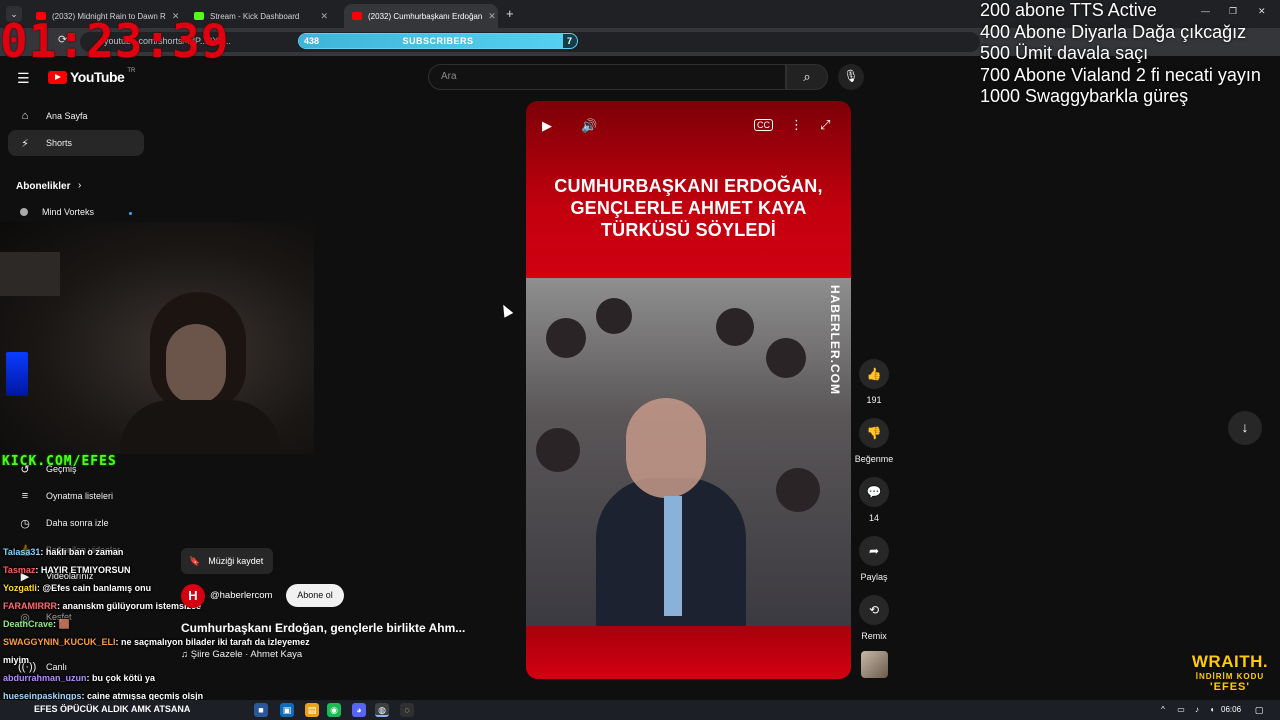 Image resolution: width=1280 pixels, height=720 pixels. I want to click on channel-avatar: H, so click(193, 596).